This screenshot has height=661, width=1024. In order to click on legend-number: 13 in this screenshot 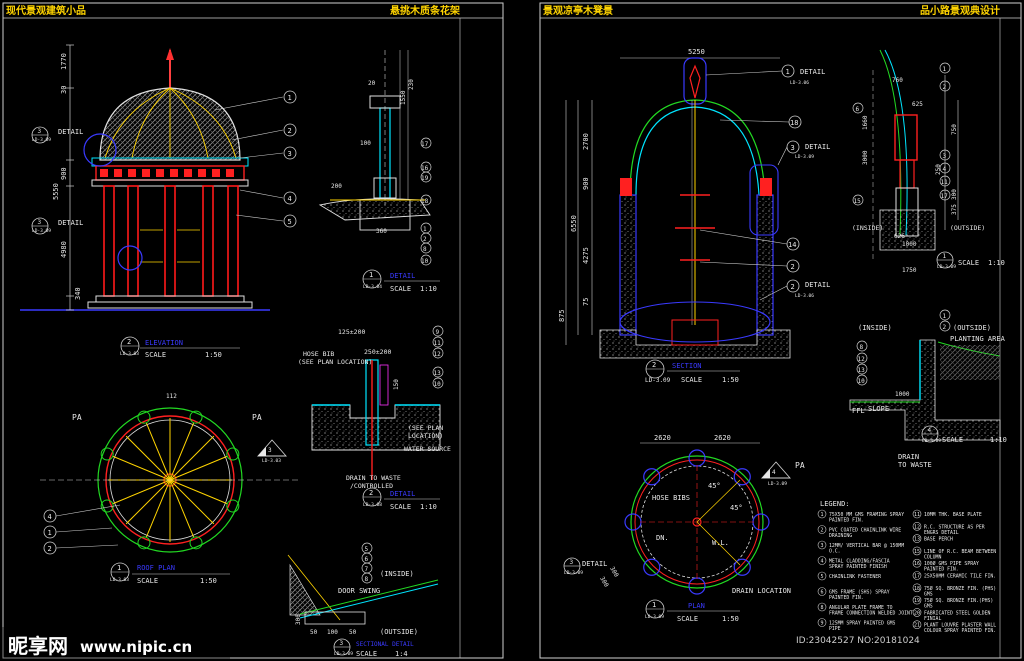, I will do `click(917, 540)`.